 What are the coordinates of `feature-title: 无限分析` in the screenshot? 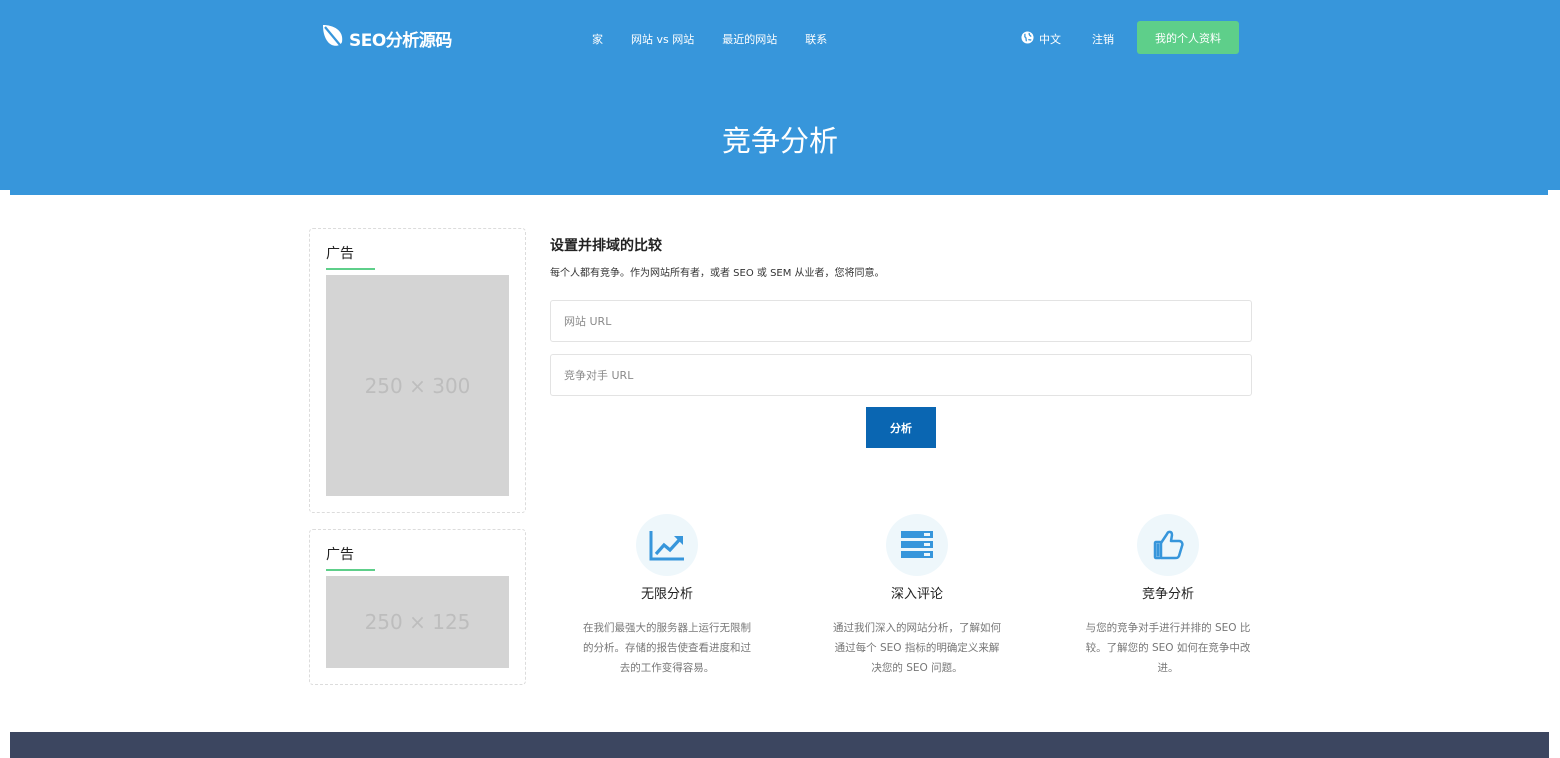 It's located at (666, 594).